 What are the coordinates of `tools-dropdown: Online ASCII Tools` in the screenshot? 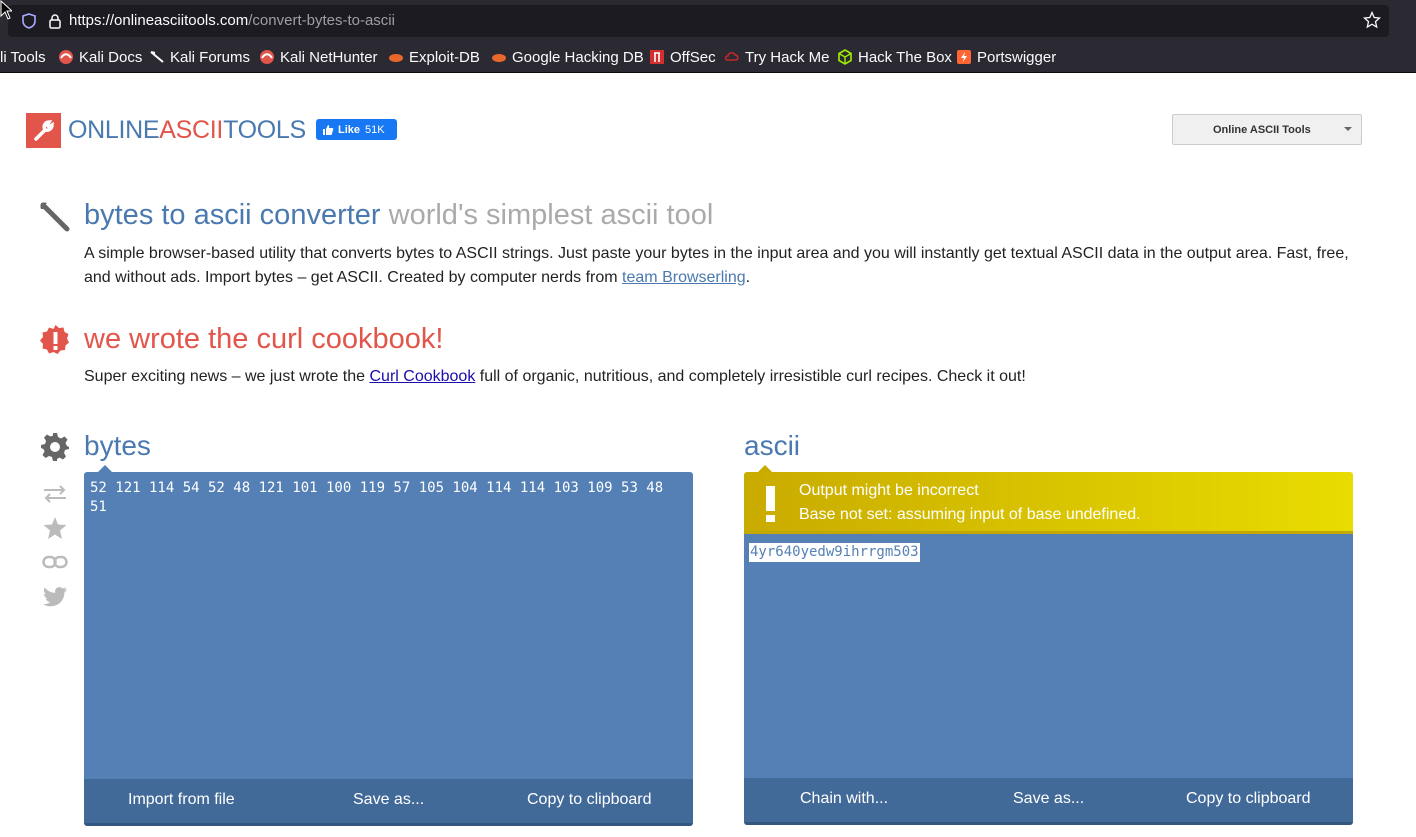 It's located at (1267, 129).